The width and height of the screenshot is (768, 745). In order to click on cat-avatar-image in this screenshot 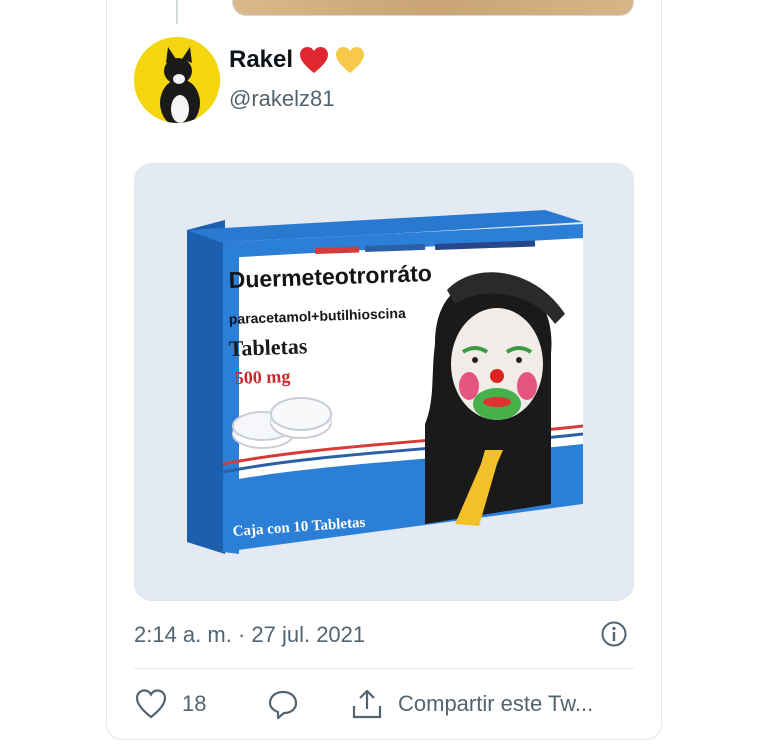, I will do `click(177, 80)`.